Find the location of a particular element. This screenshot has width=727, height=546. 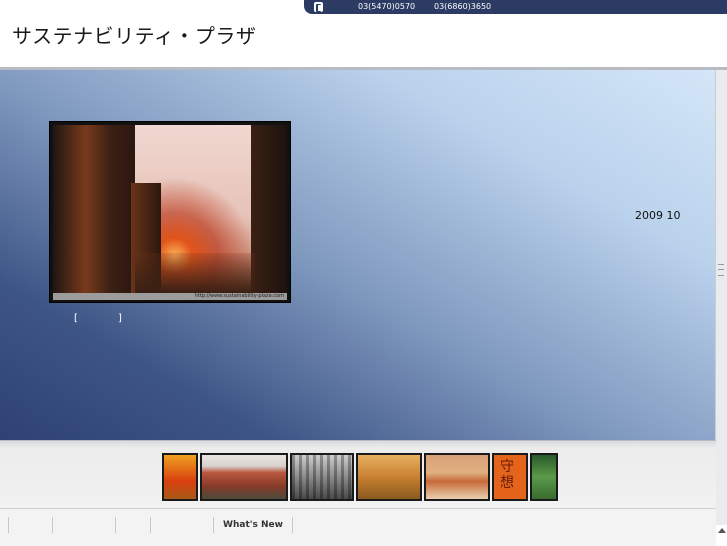

phone-number-1: 03(5470)0570 is located at coordinates (387, 6).